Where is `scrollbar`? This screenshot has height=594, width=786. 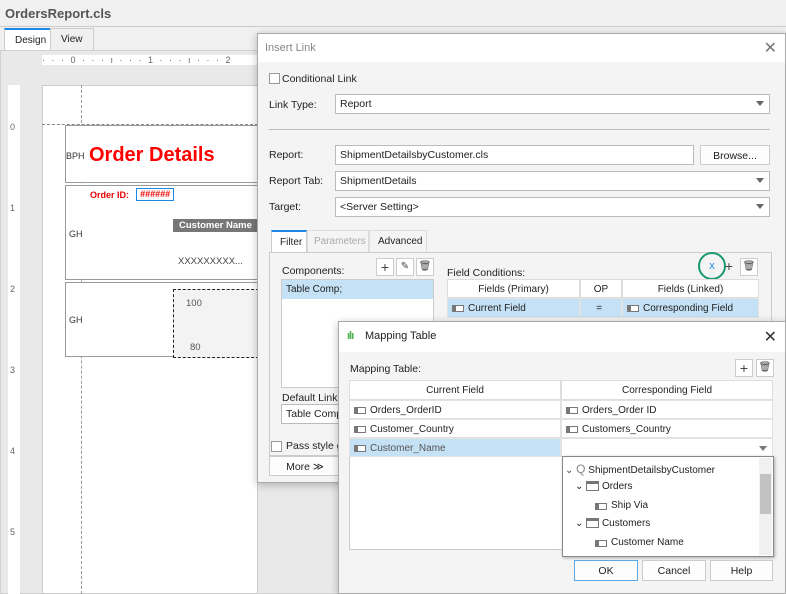 scrollbar is located at coordinates (765, 506).